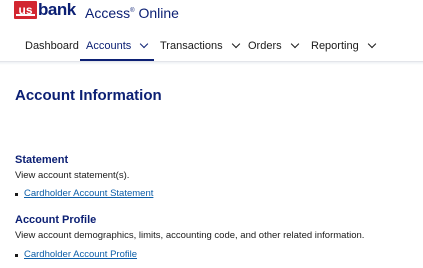 Image resolution: width=423 pixels, height=268 pixels. What do you see at coordinates (108, 13) in the screenshot?
I see `app-title-main: Access` at bounding box center [108, 13].